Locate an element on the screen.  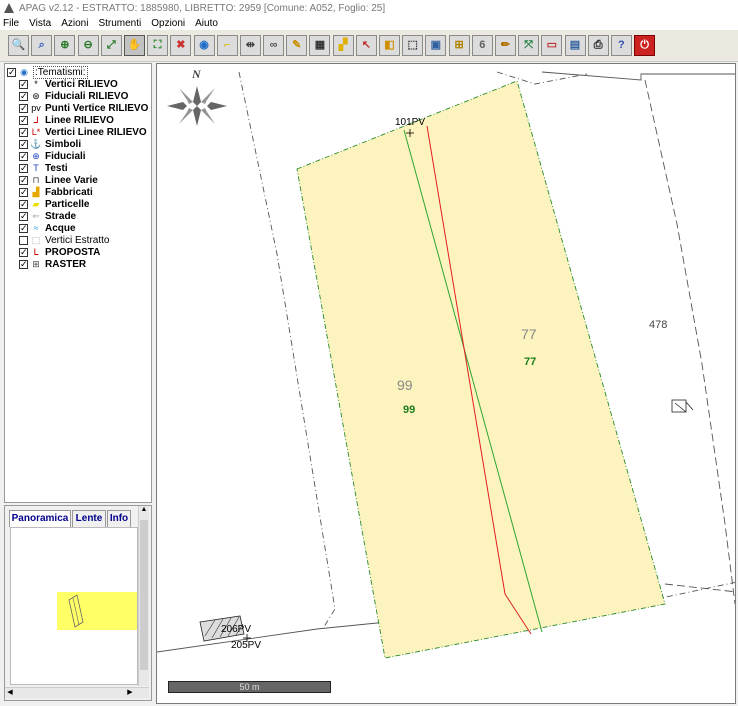
layer-item: * Vertici RILIEVO is located at coordinates (68, 84).